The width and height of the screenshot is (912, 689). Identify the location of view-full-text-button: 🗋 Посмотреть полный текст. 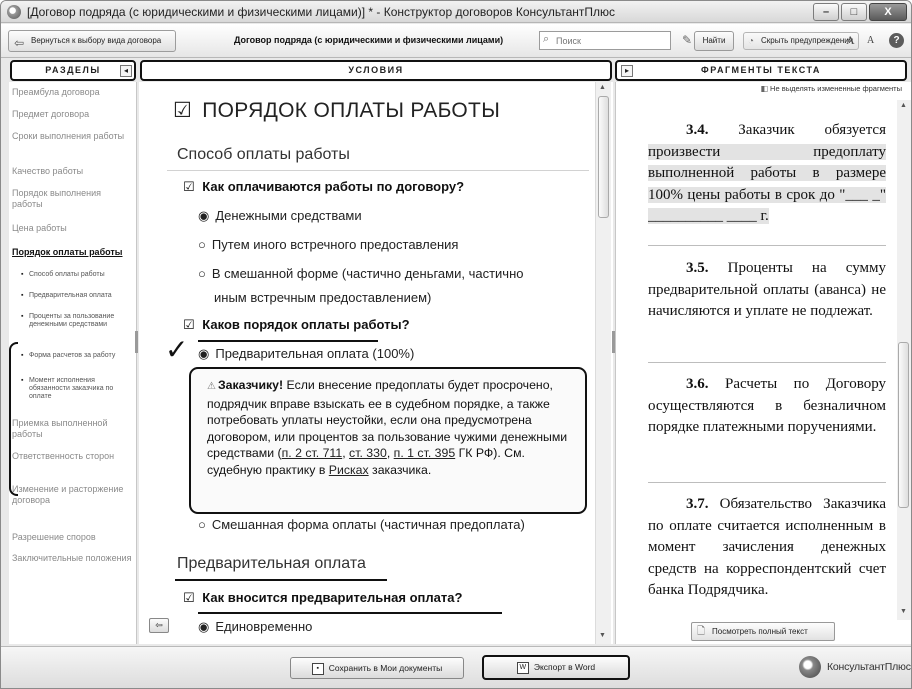
(763, 631).